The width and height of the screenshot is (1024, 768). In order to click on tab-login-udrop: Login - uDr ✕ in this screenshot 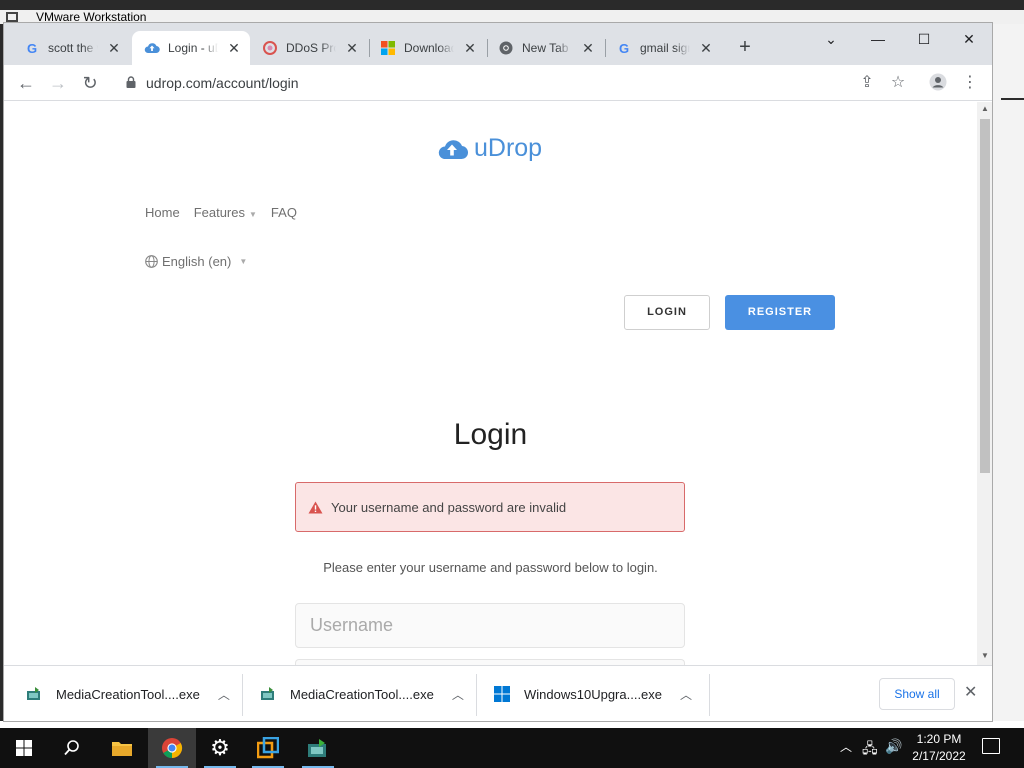, I will do `click(191, 48)`.